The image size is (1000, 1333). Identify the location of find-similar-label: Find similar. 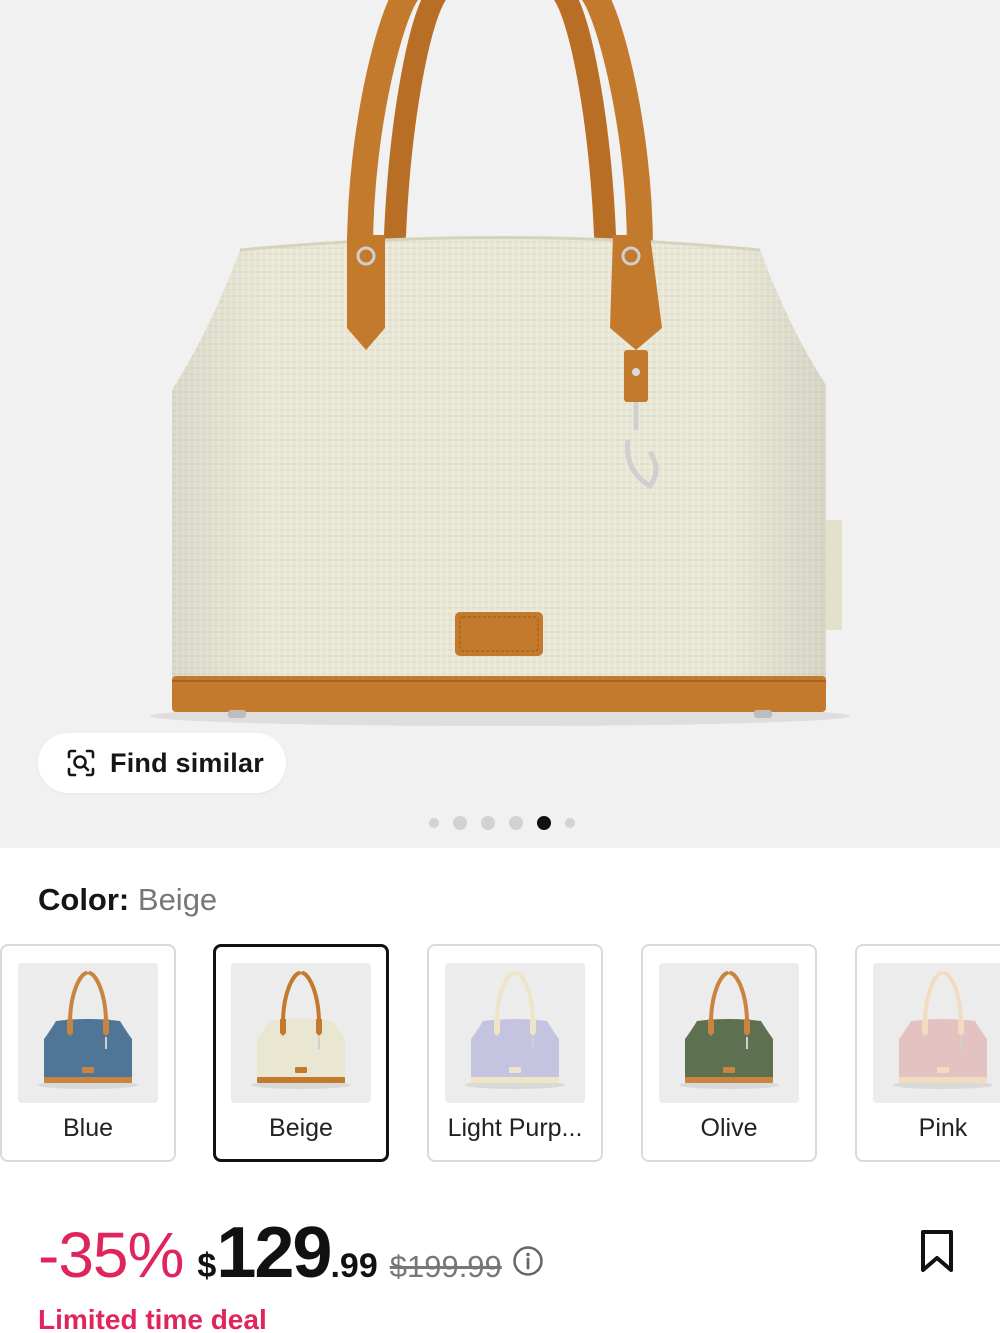
(187, 762).